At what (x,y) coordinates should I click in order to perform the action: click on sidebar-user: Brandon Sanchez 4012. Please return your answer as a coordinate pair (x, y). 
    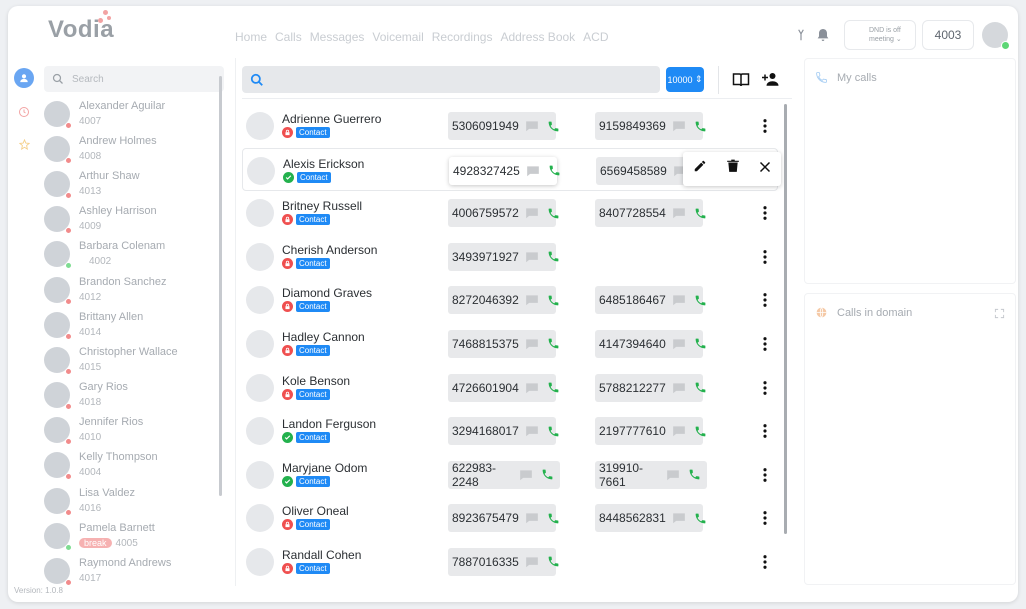
    Looking at the image, I should click on (134, 289).